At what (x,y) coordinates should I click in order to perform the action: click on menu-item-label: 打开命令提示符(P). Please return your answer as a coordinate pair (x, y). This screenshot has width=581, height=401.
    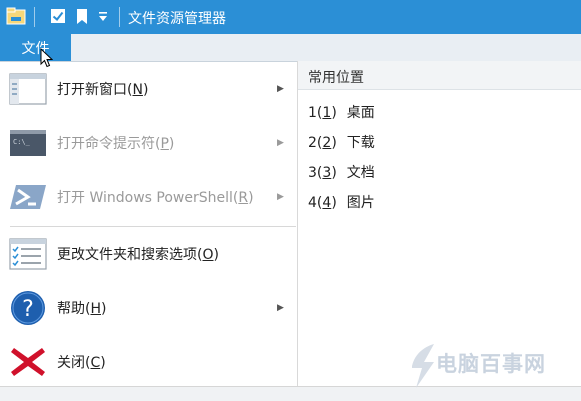
    Looking at the image, I should click on (116, 144).